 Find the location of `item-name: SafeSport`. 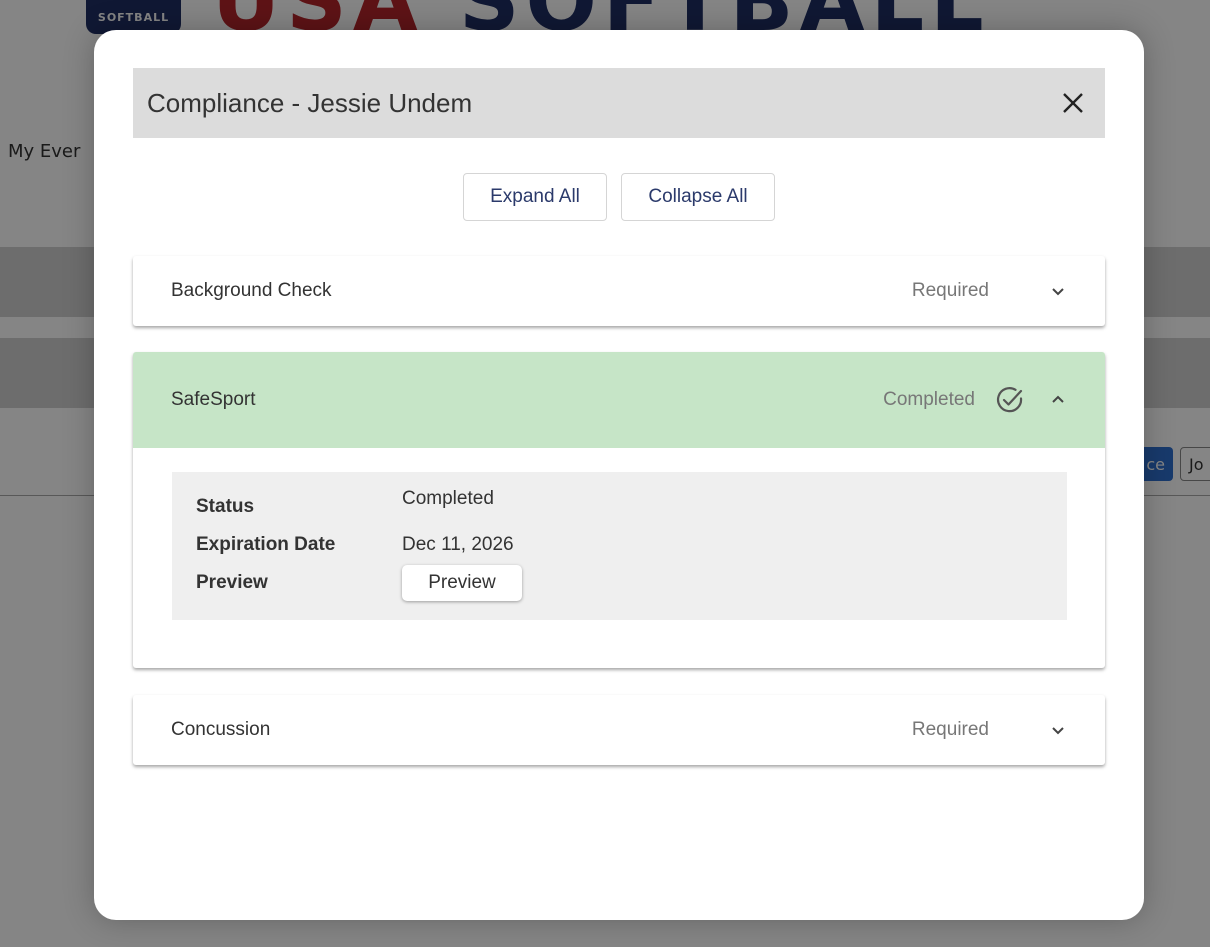

item-name: SafeSport is located at coordinates (213, 399).